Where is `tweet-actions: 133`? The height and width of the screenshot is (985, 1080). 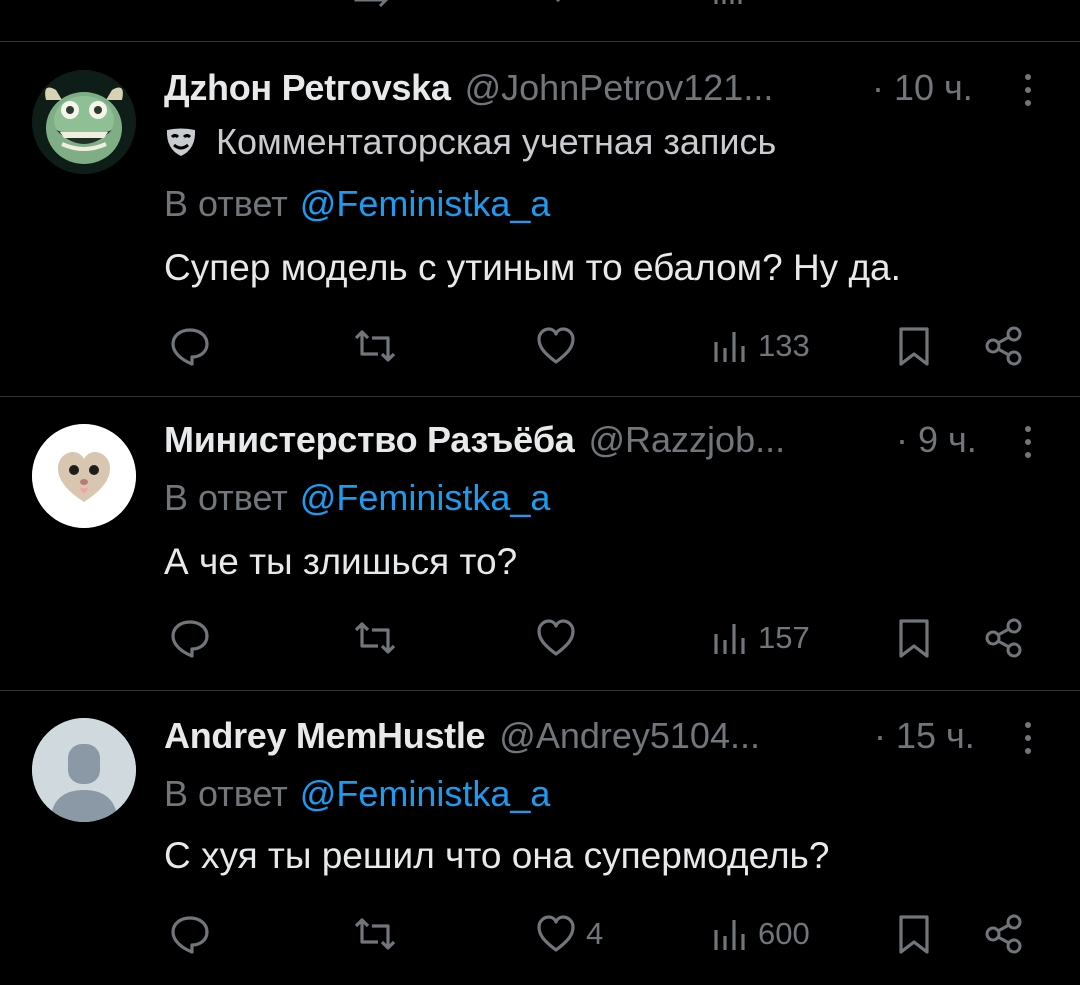 tweet-actions: 133 is located at coordinates (540, 347).